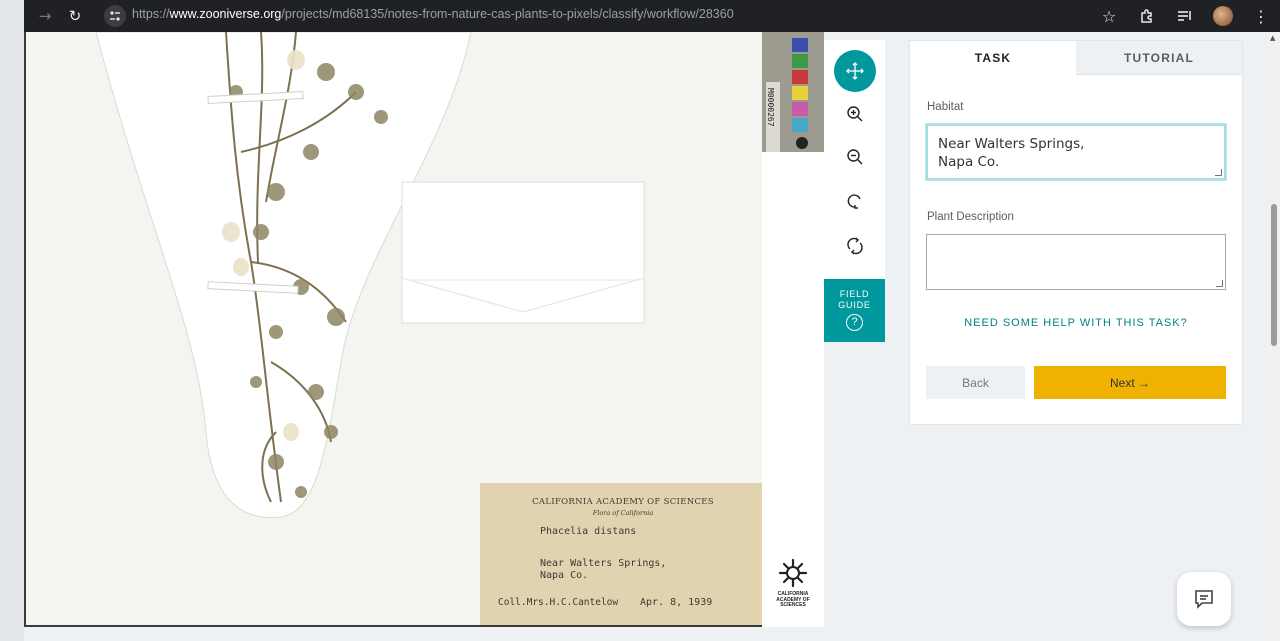  What do you see at coordinates (1011, 144) in the screenshot?
I see `habitat-value-line1: Near Walters Springs,` at bounding box center [1011, 144].